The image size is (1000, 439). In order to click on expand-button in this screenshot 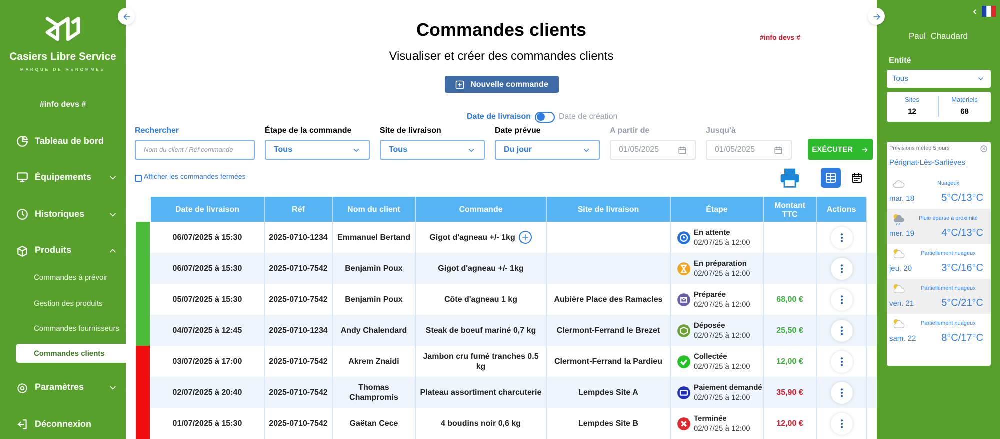, I will do `click(876, 16)`.